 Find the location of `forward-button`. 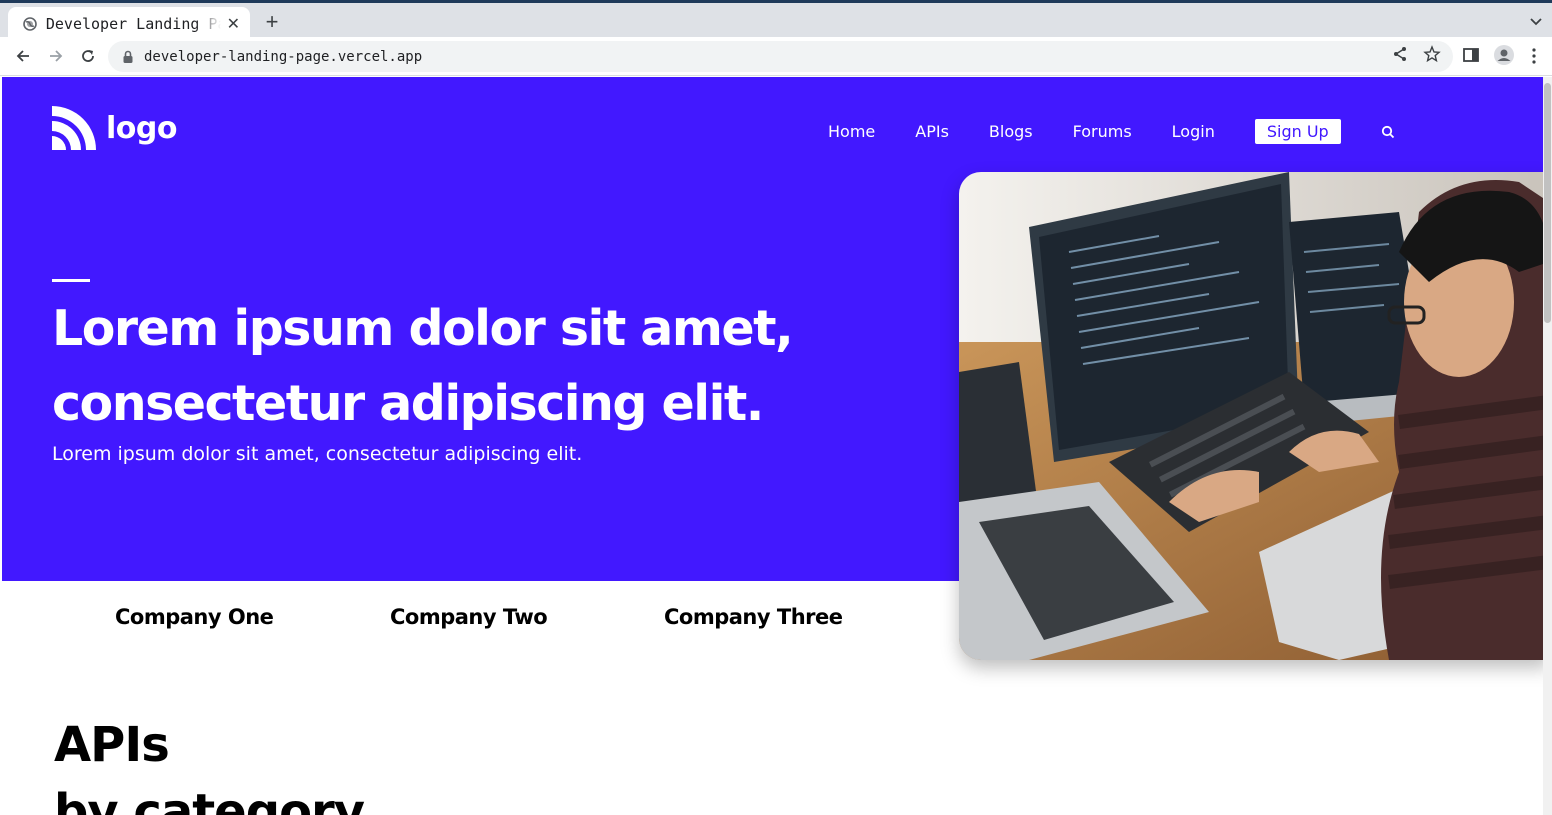

forward-button is located at coordinates (56, 56).